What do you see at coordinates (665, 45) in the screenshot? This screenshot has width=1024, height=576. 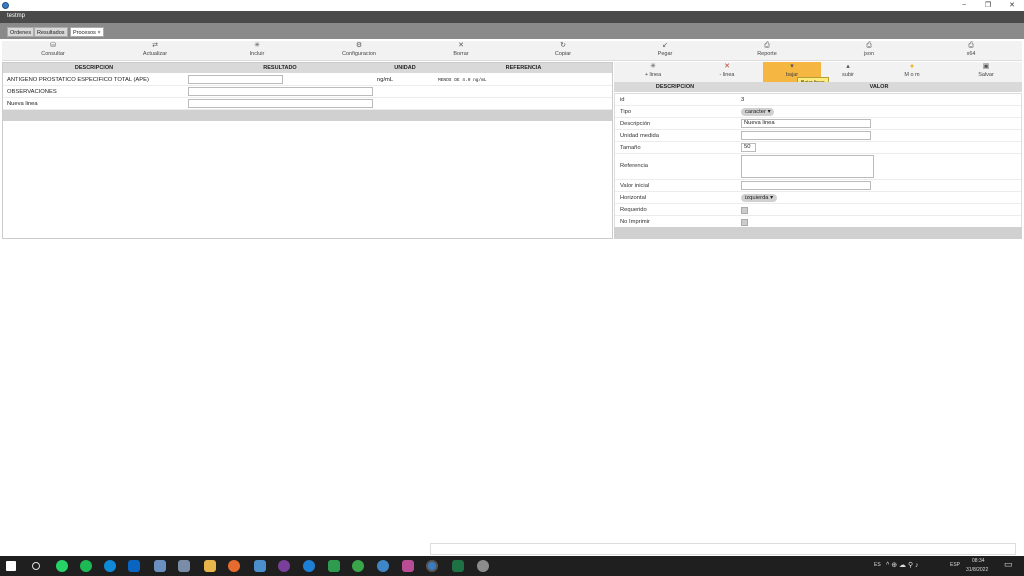 I see `paste-icon: ↙` at bounding box center [665, 45].